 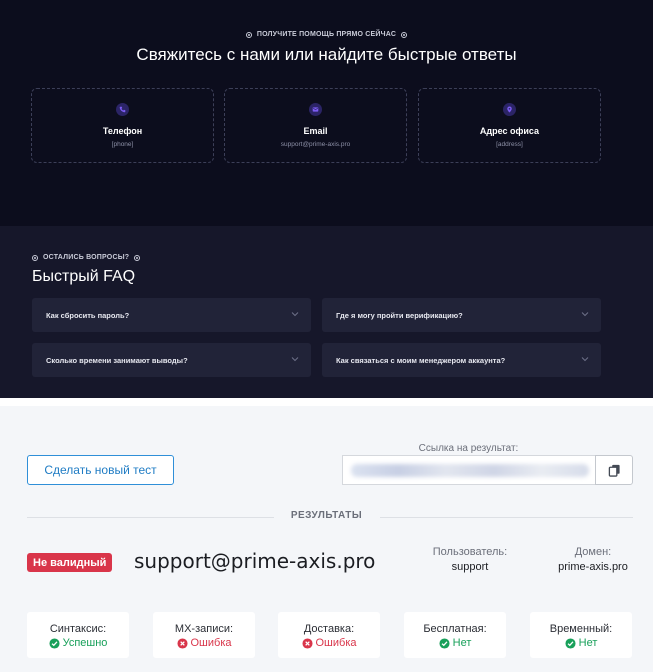 What do you see at coordinates (470, 552) in the screenshot?
I see `user-label: Пользователь:` at bounding box center [470, 552].